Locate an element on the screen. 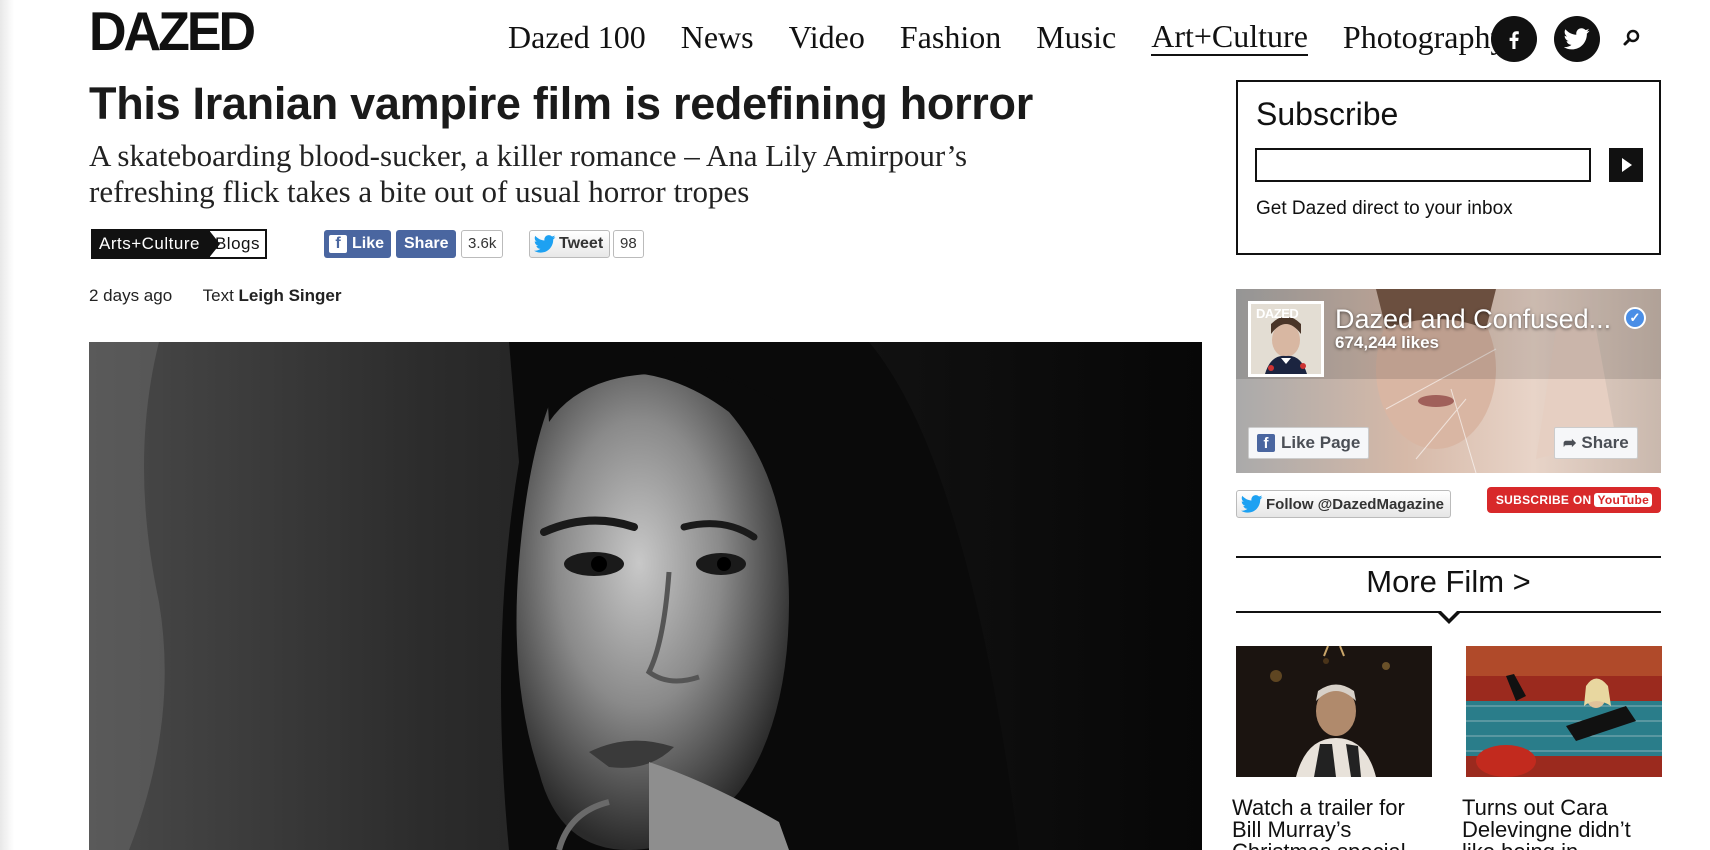 This screenshot has width=1710, height=850. facebook-like-button: f Like is located at coordinates (358, 244).